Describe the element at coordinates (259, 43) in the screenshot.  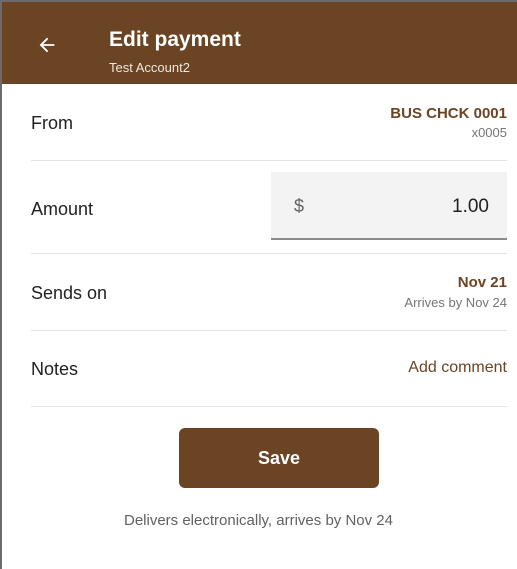
I see `app-bar: Edit payment Test Account2` at that location.